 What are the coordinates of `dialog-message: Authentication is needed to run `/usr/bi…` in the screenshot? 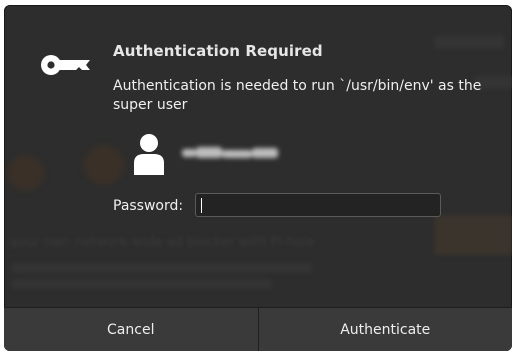 It's located at (297, 95).